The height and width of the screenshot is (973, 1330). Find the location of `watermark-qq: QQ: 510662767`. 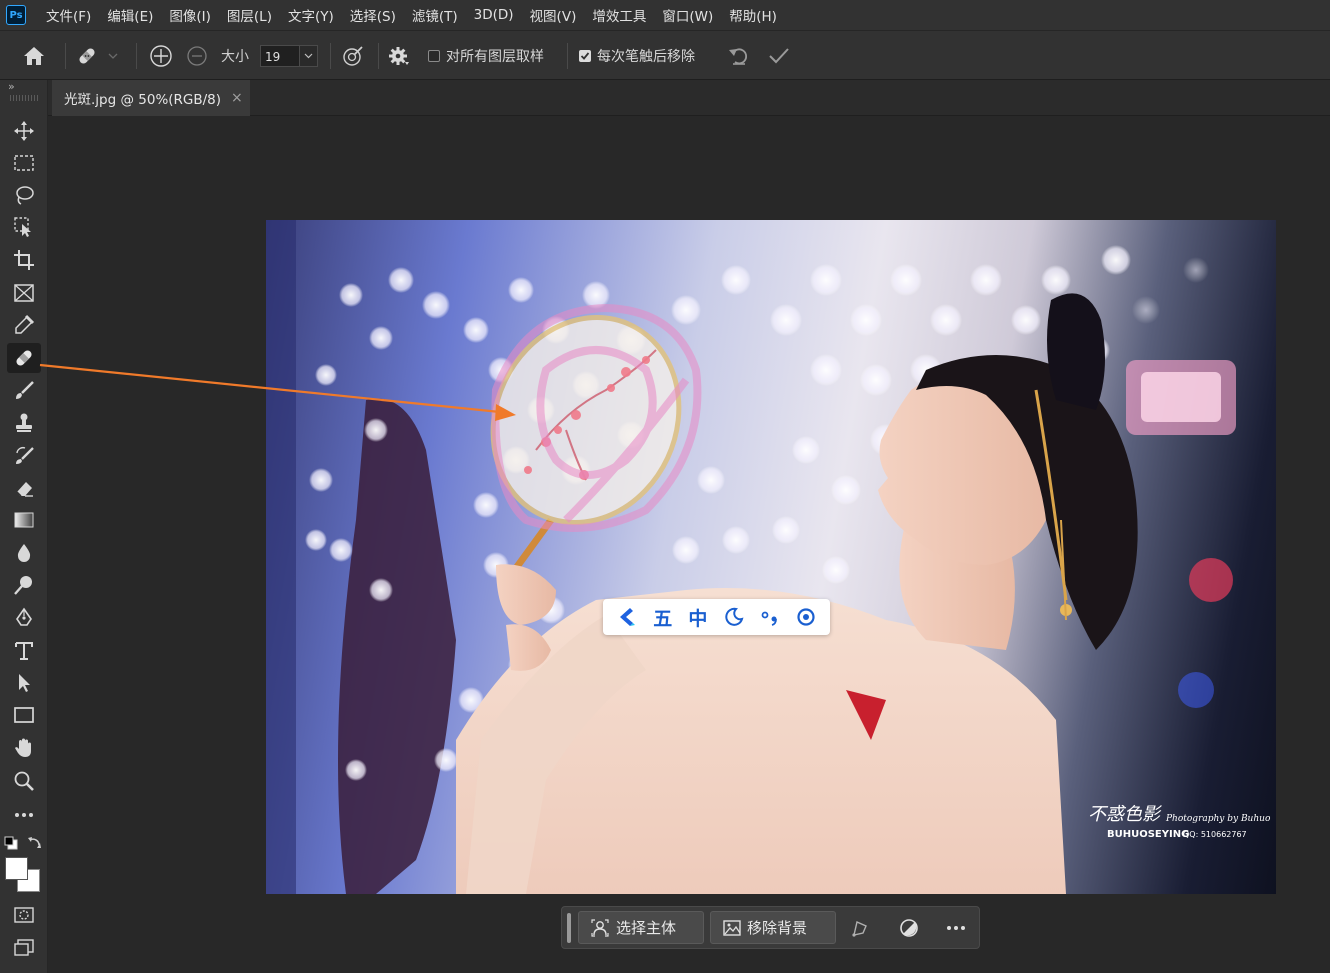

watermark-qq: QQ: 510662767 is located at coordinates (1215, 834).